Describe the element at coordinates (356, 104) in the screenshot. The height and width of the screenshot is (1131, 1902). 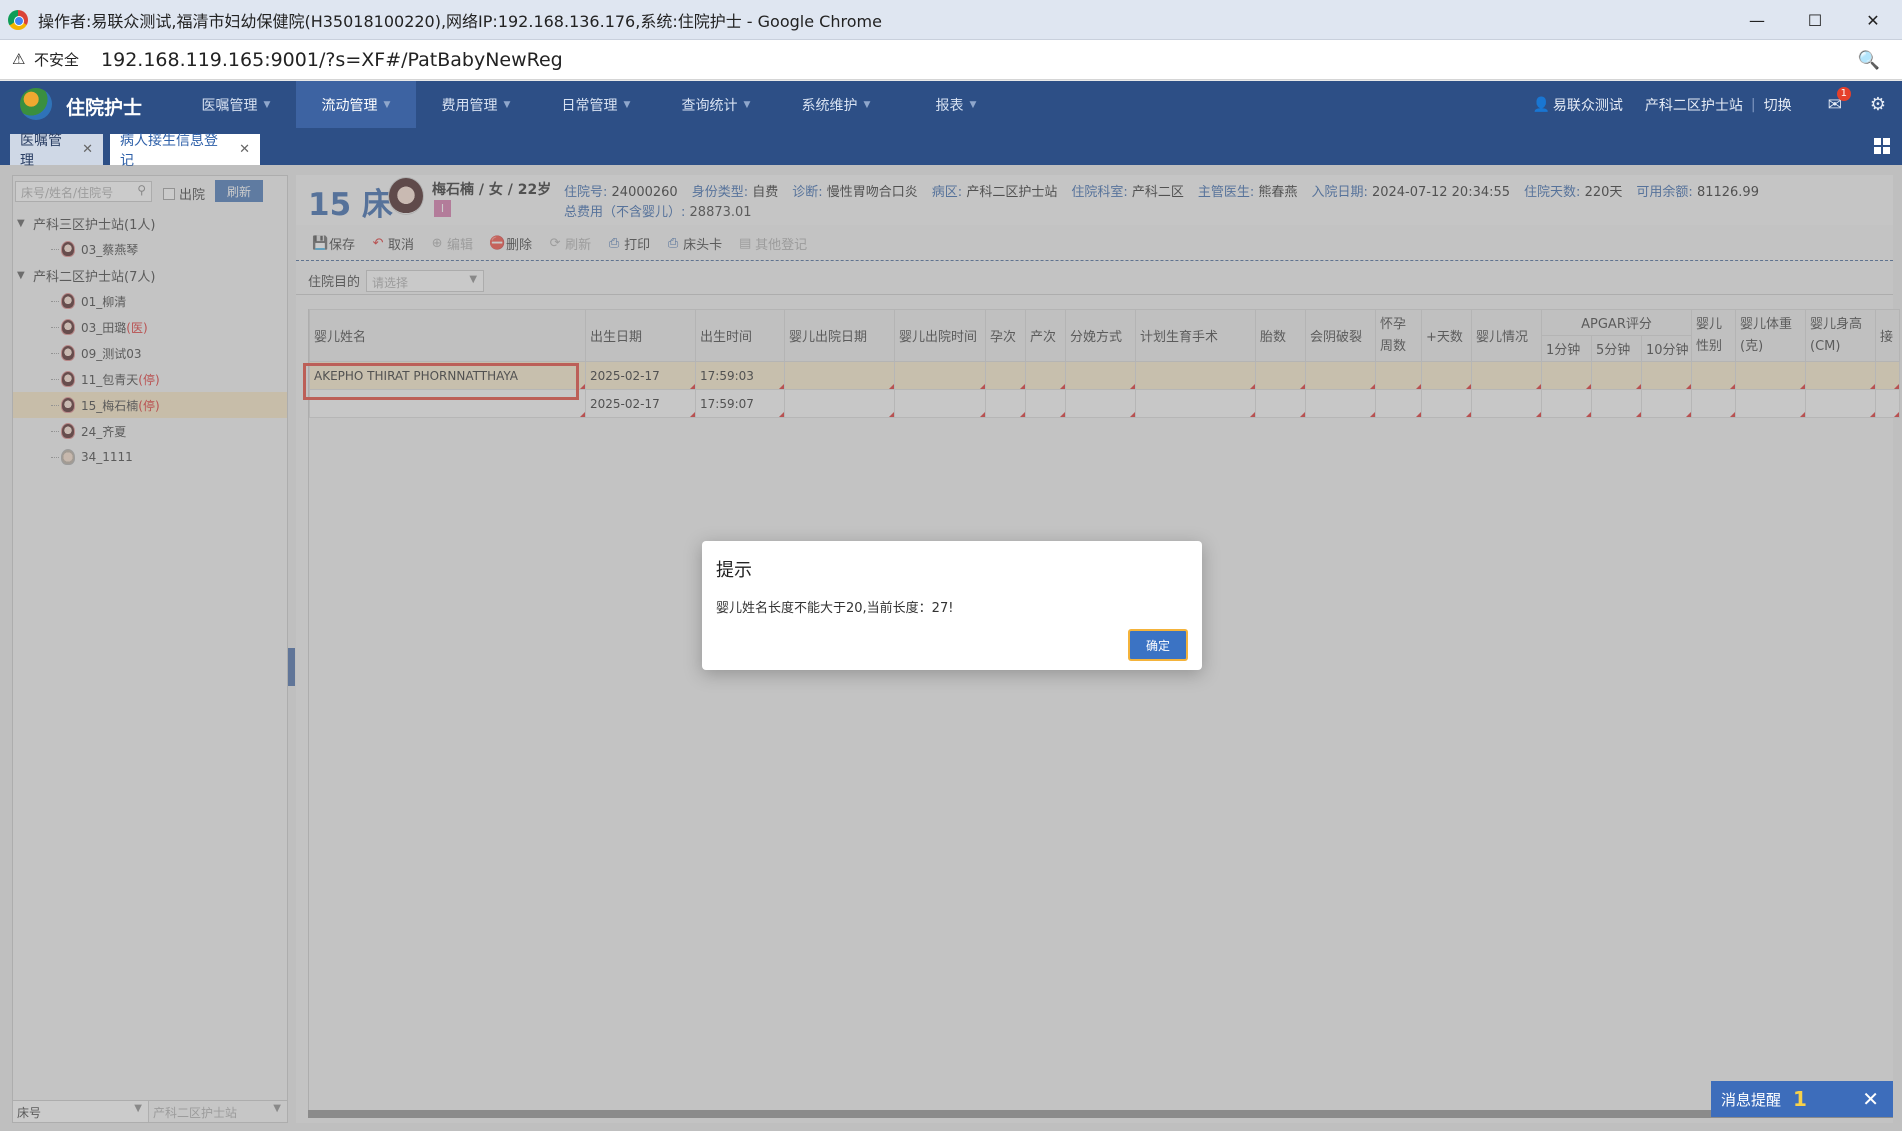
I see `menu-flow: 流动管理 ▼` at that location.